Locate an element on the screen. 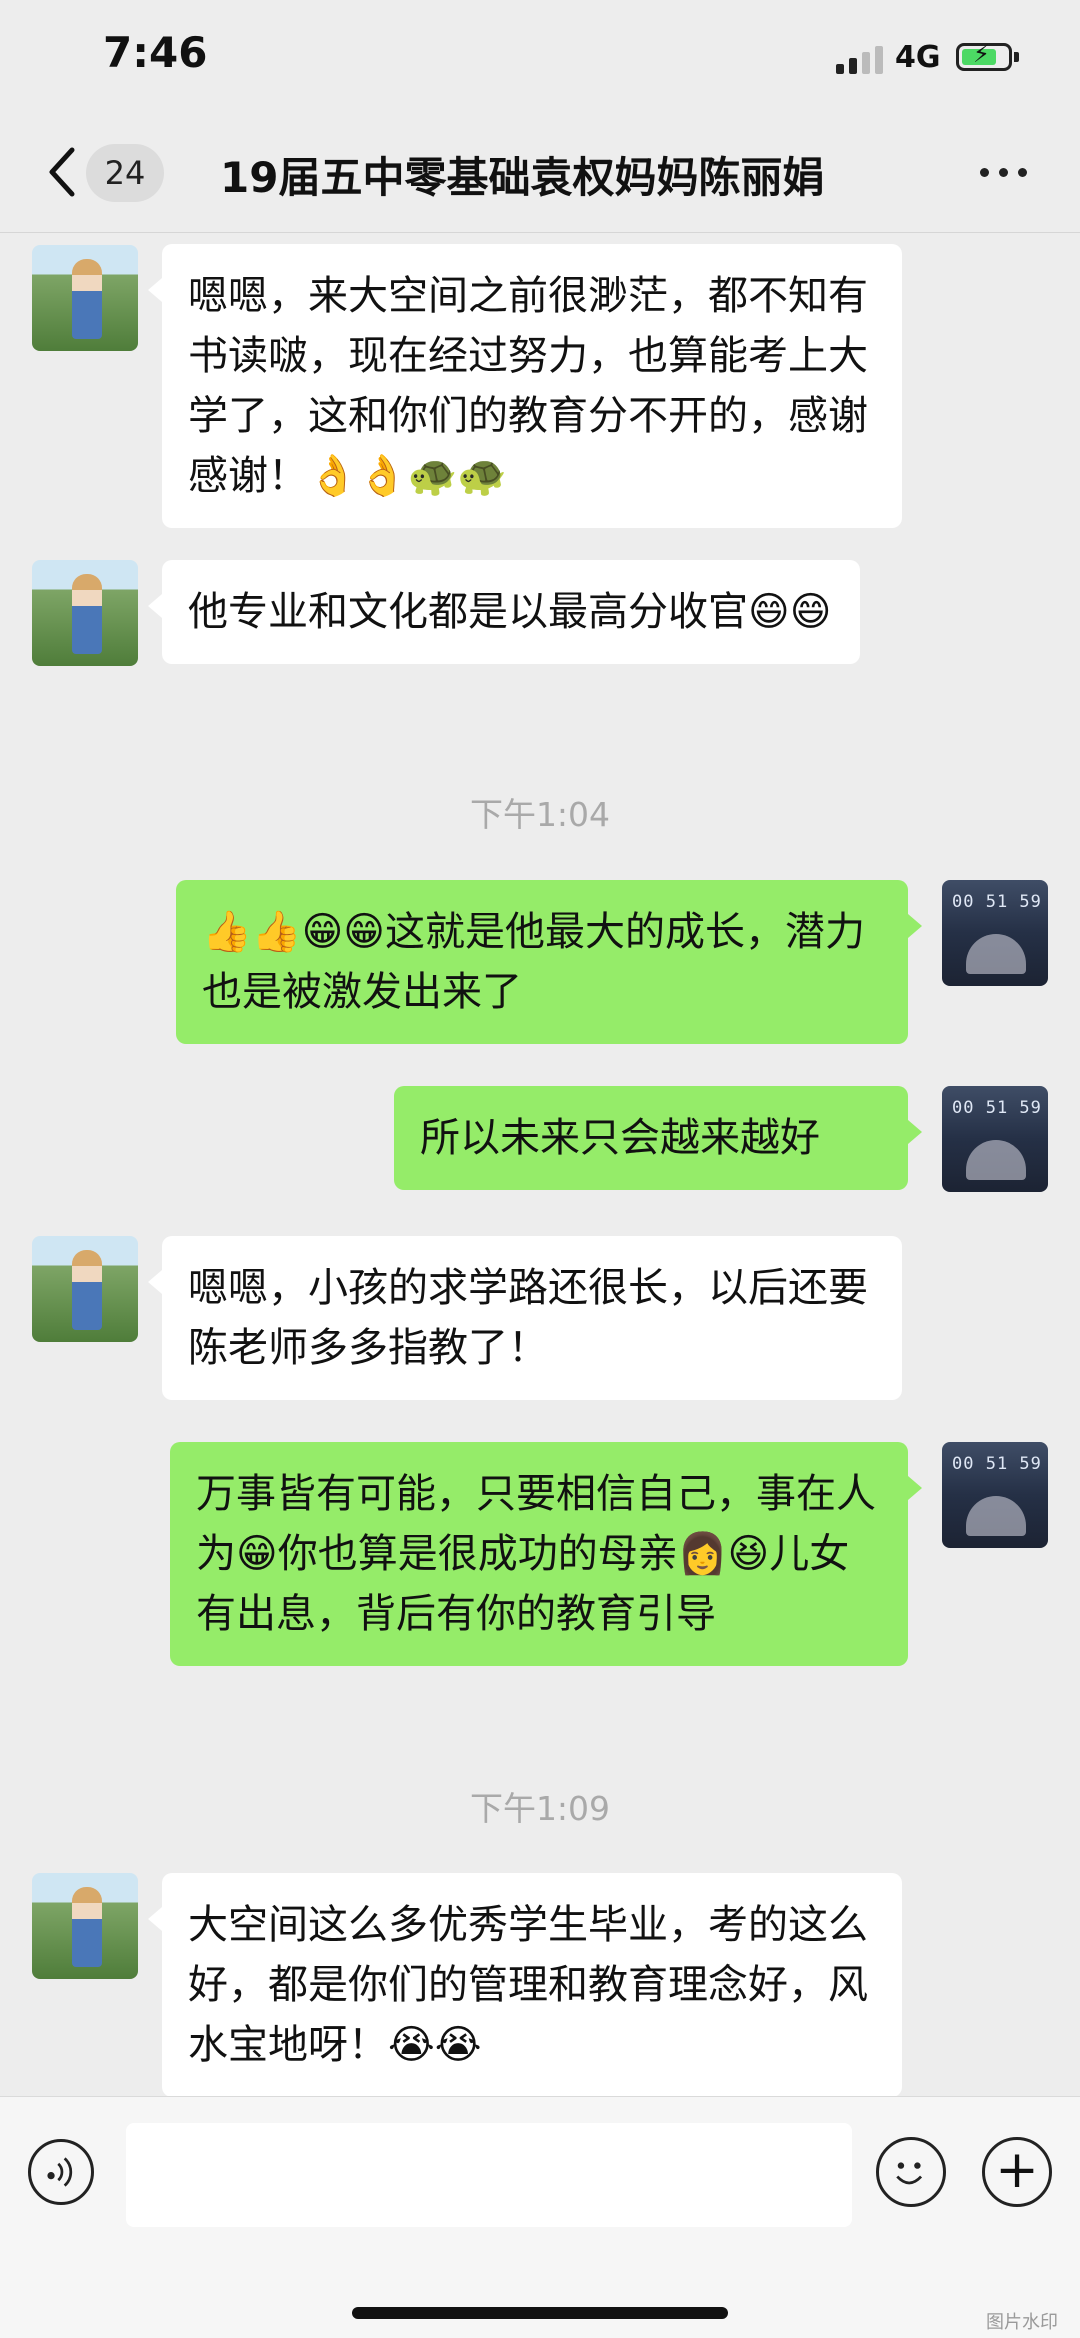 Image resolution: width=1080 pixels, height=2338 pixels. voice-icon is located at coordinates (61, 2172).